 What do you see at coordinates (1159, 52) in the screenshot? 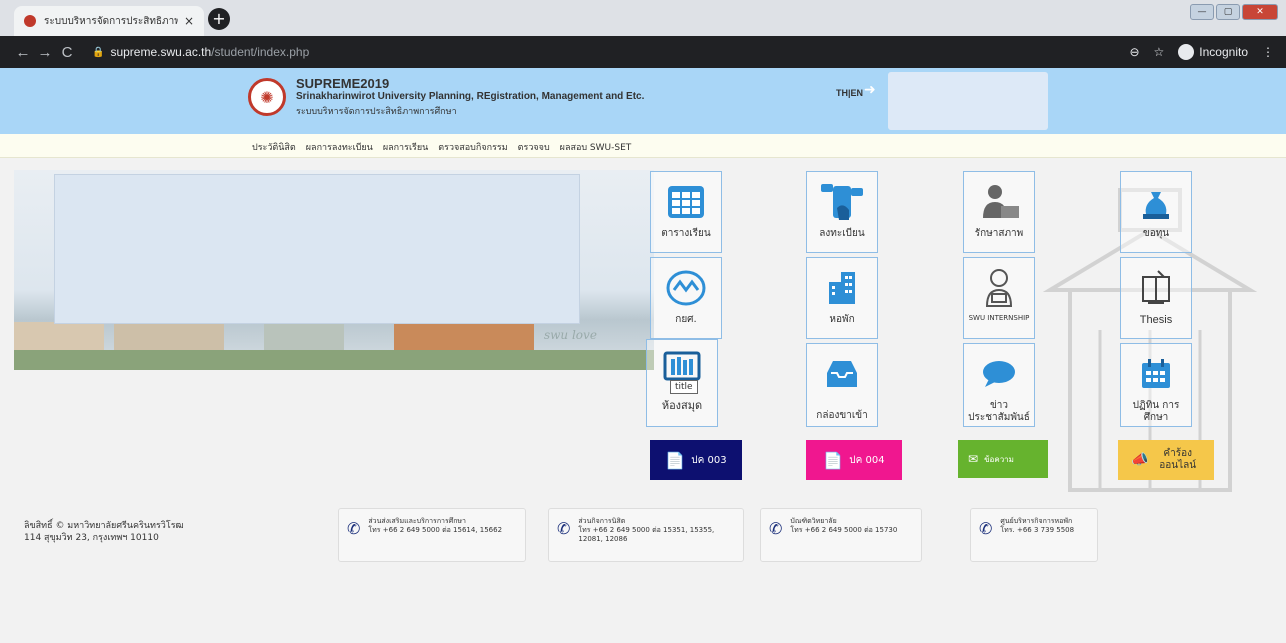
I see `star-icon: ☆` at bounding box center [1159, 52].